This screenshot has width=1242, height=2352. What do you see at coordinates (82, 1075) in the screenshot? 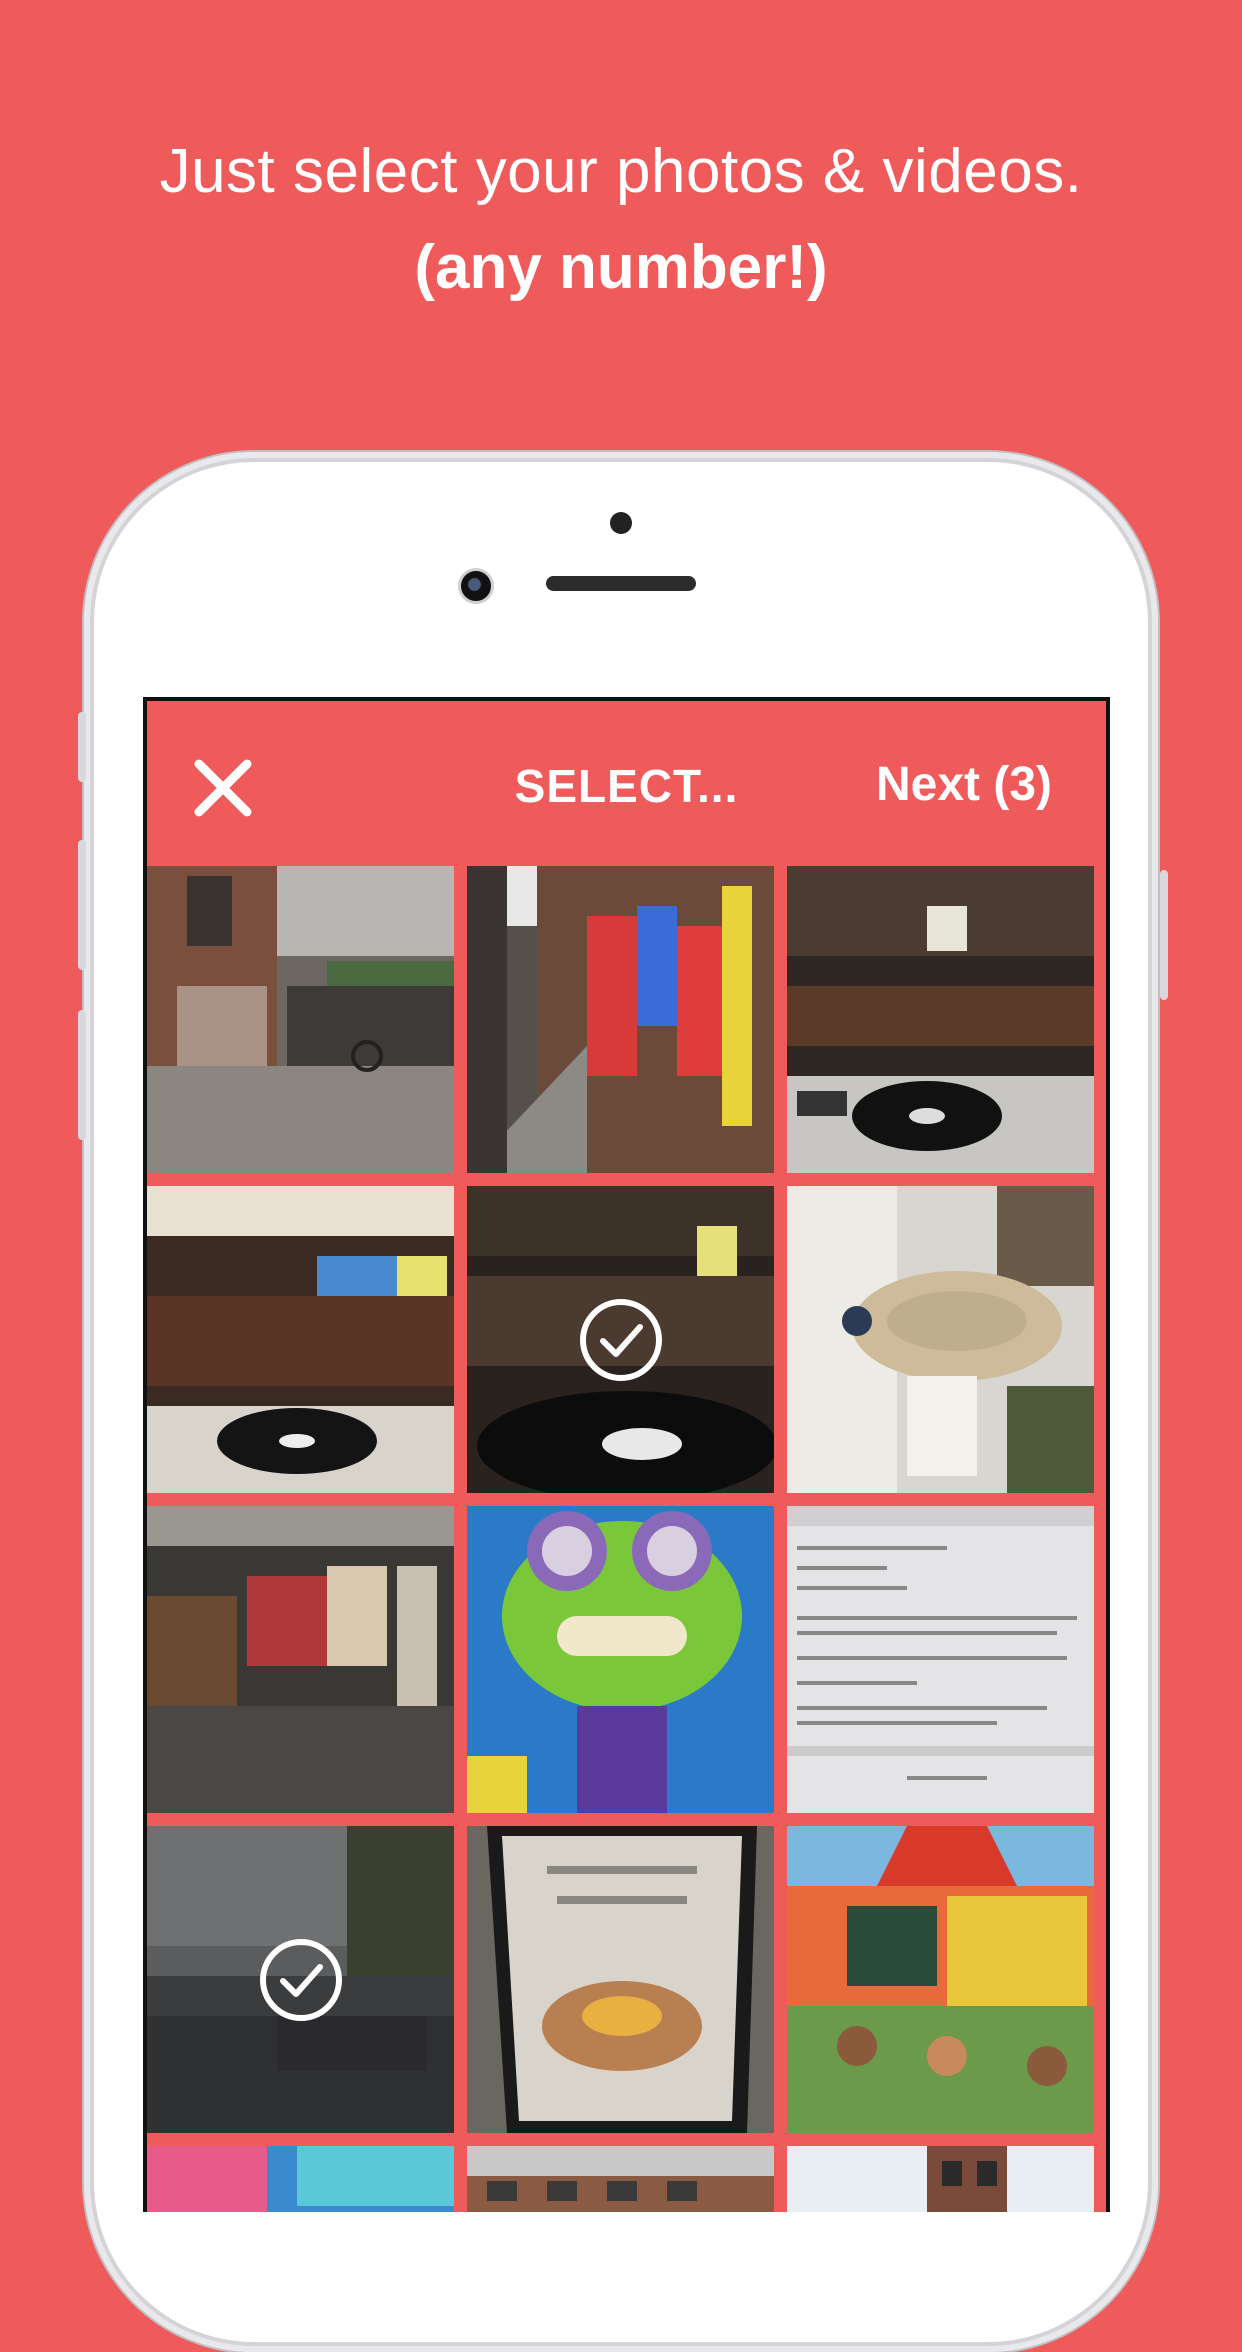
I see `phone-volume-down` at bounding box center [82, 1075].